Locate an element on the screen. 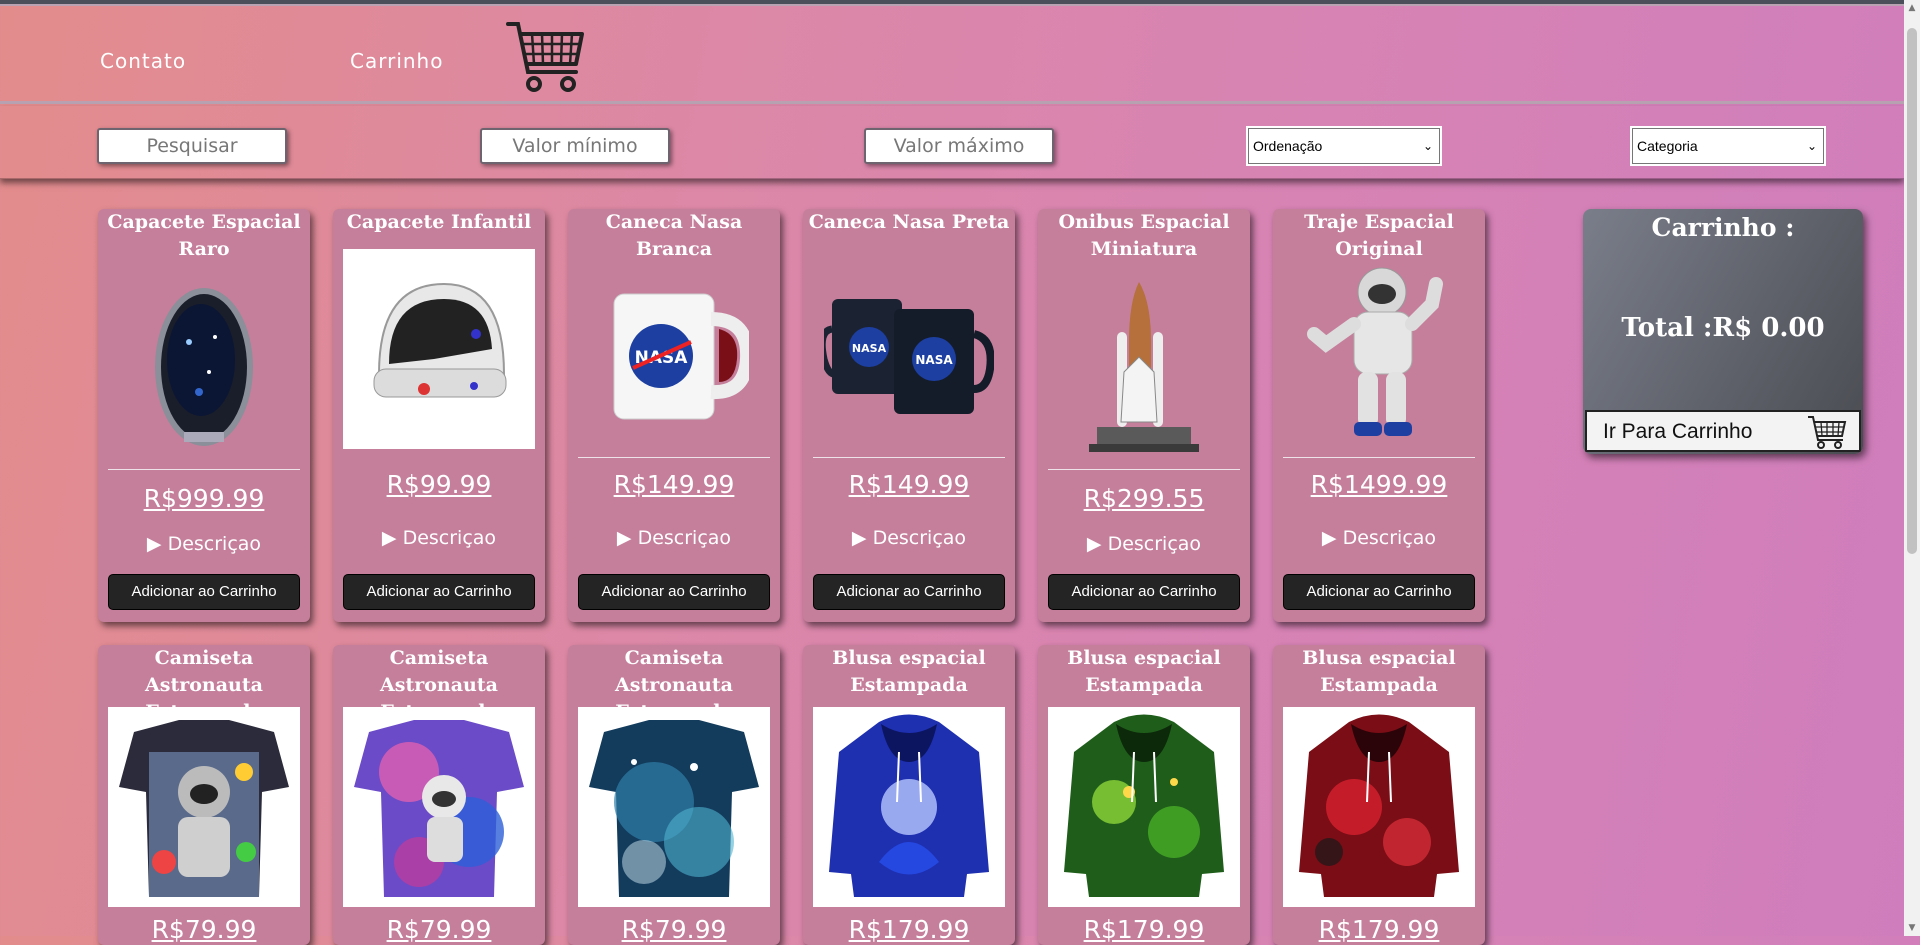 The image size is (1920, 945). scroll-down-icon: ▼ is located at coordinates (1912, 928).